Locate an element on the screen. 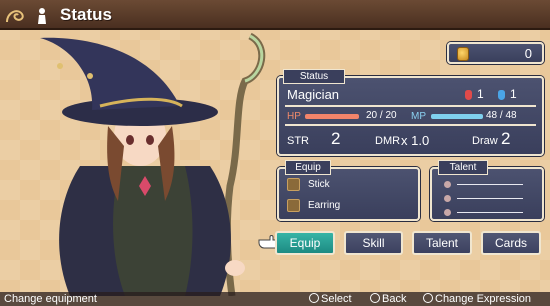  blue-potion-icon is located at coordinates (501, 95).